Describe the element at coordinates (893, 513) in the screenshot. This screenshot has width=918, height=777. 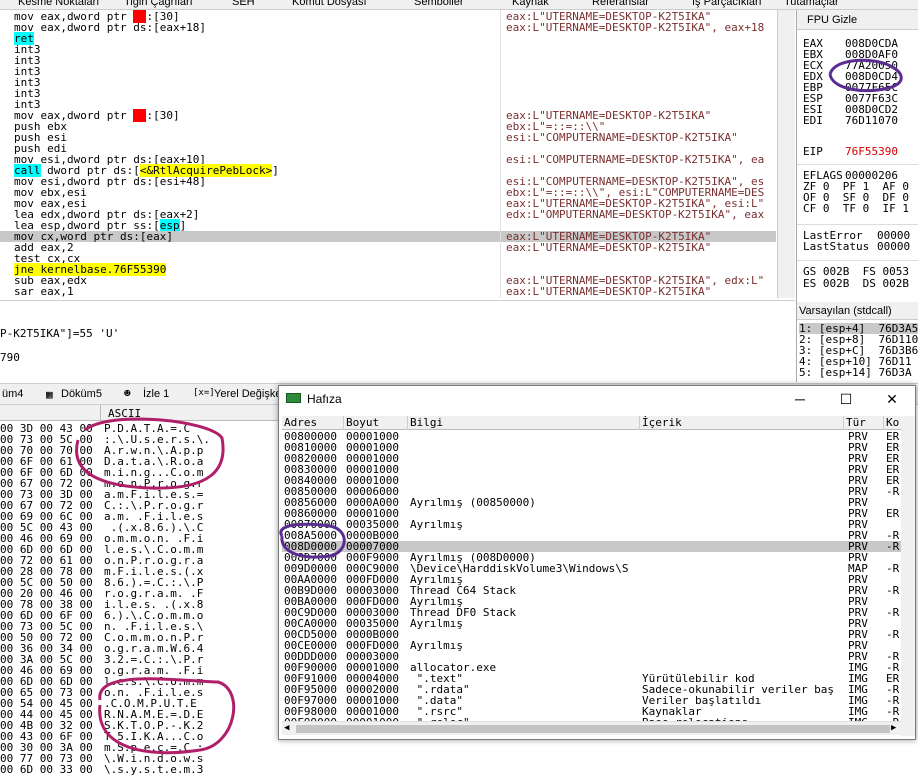
I see `memory-cell-k: ER` at that location.